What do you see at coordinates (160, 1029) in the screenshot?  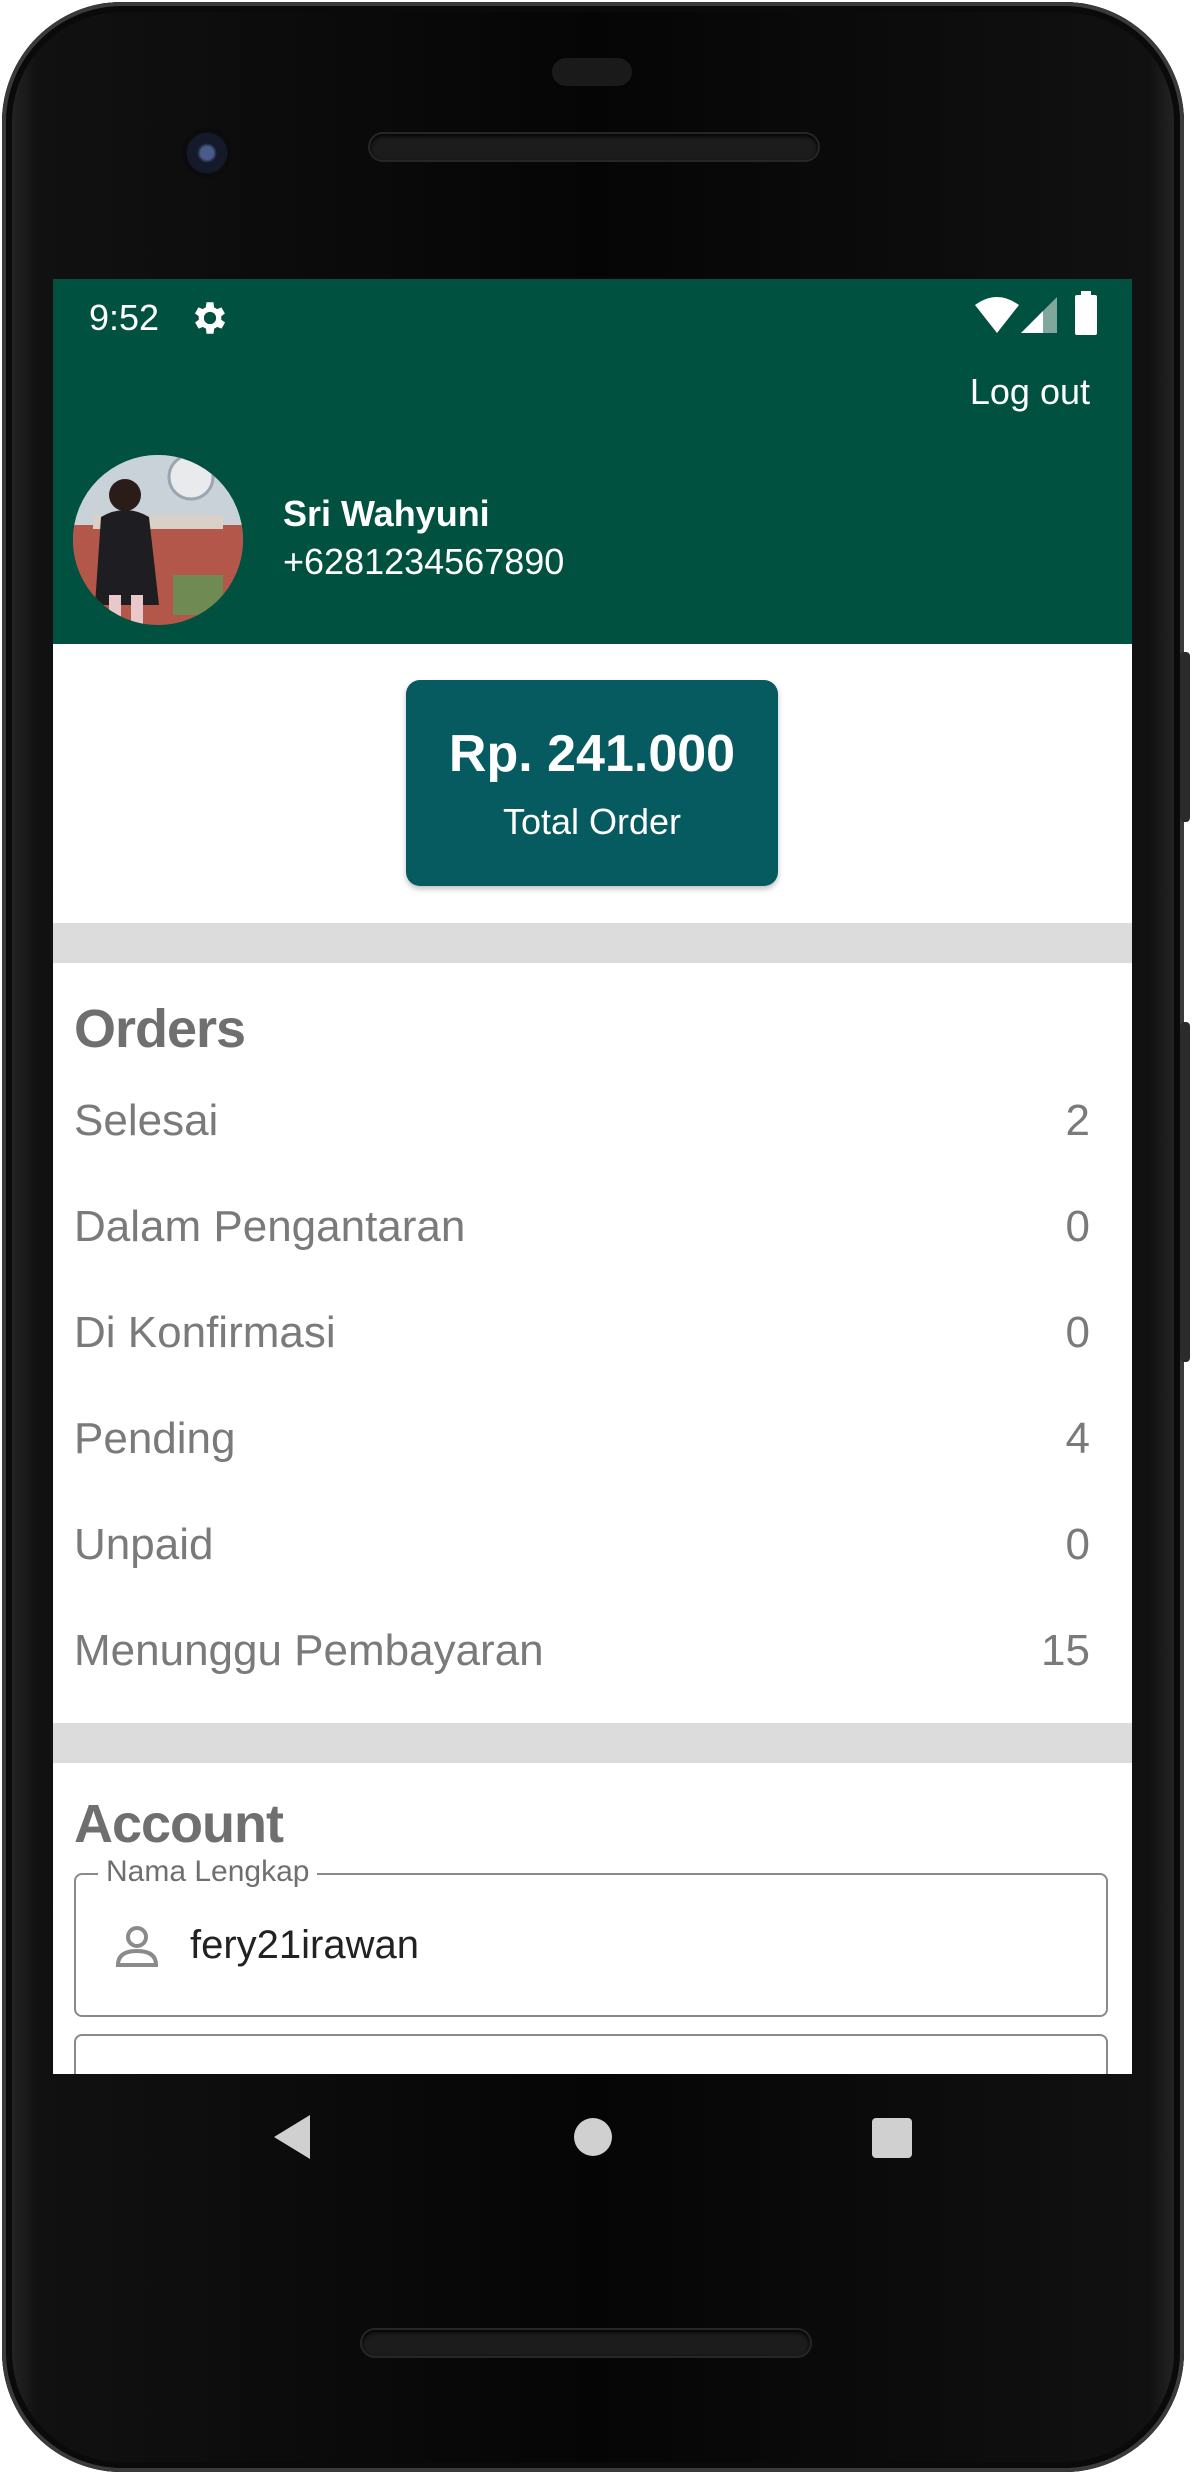 I see `orders-title: Orders` at bounding box center [160, 1029].